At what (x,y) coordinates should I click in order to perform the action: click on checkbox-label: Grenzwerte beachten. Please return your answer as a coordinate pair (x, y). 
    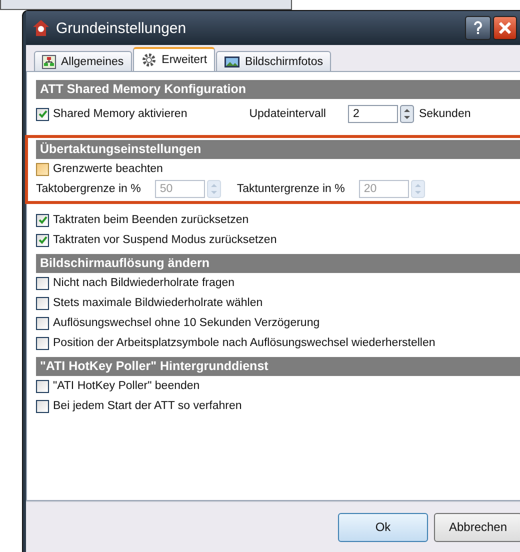
    Looking at the image, I should click on (108, 169).